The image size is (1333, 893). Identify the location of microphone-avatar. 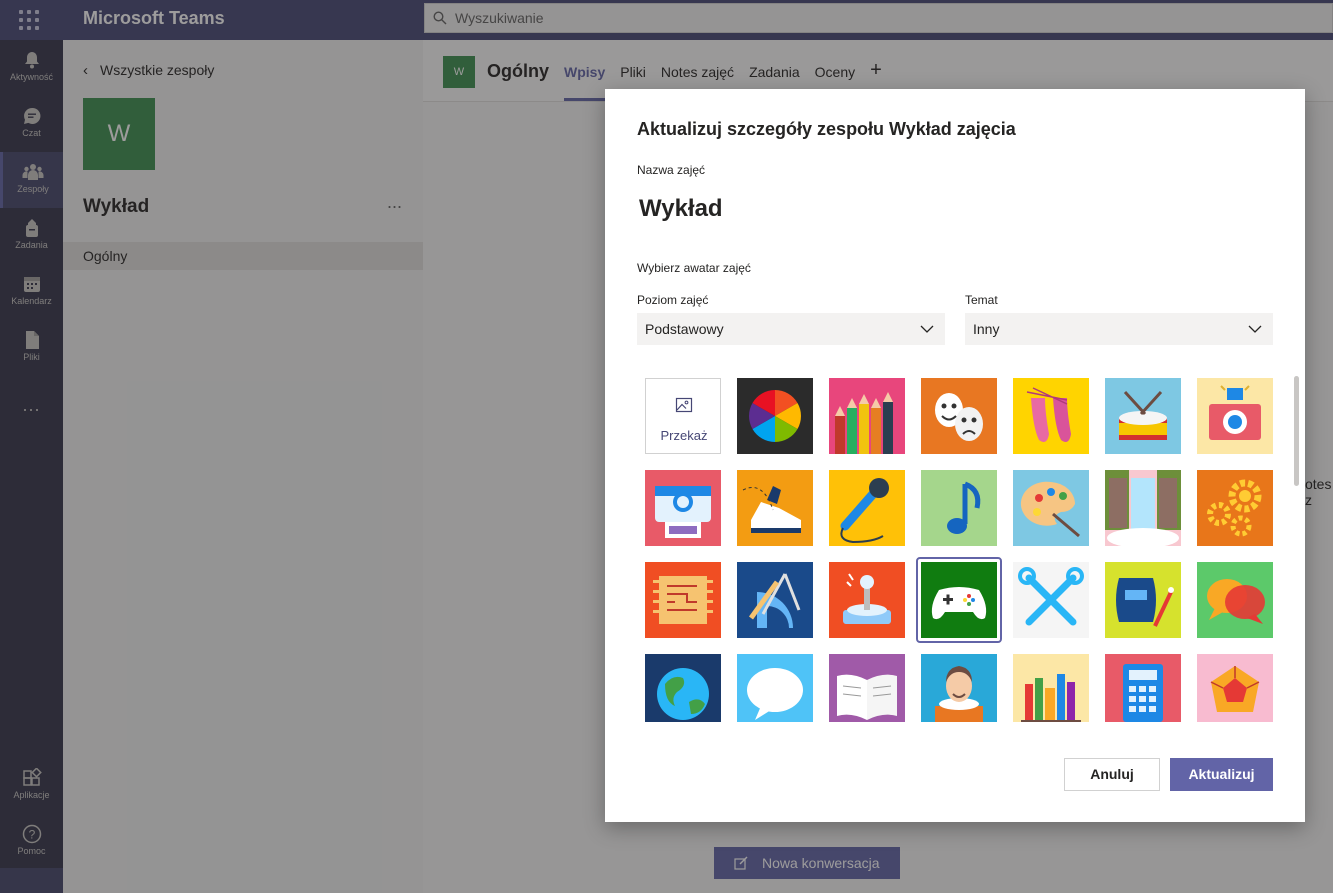
(867, 508).